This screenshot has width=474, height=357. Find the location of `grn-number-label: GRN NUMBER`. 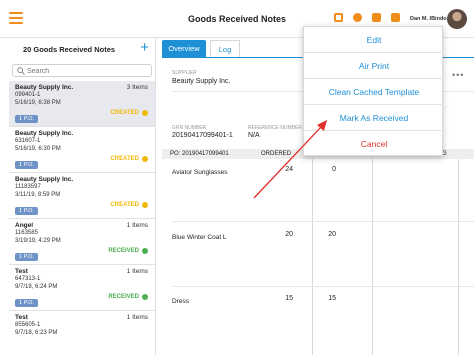

grn-number-label: GRN NUMBER is located at coordinates (189, 128).